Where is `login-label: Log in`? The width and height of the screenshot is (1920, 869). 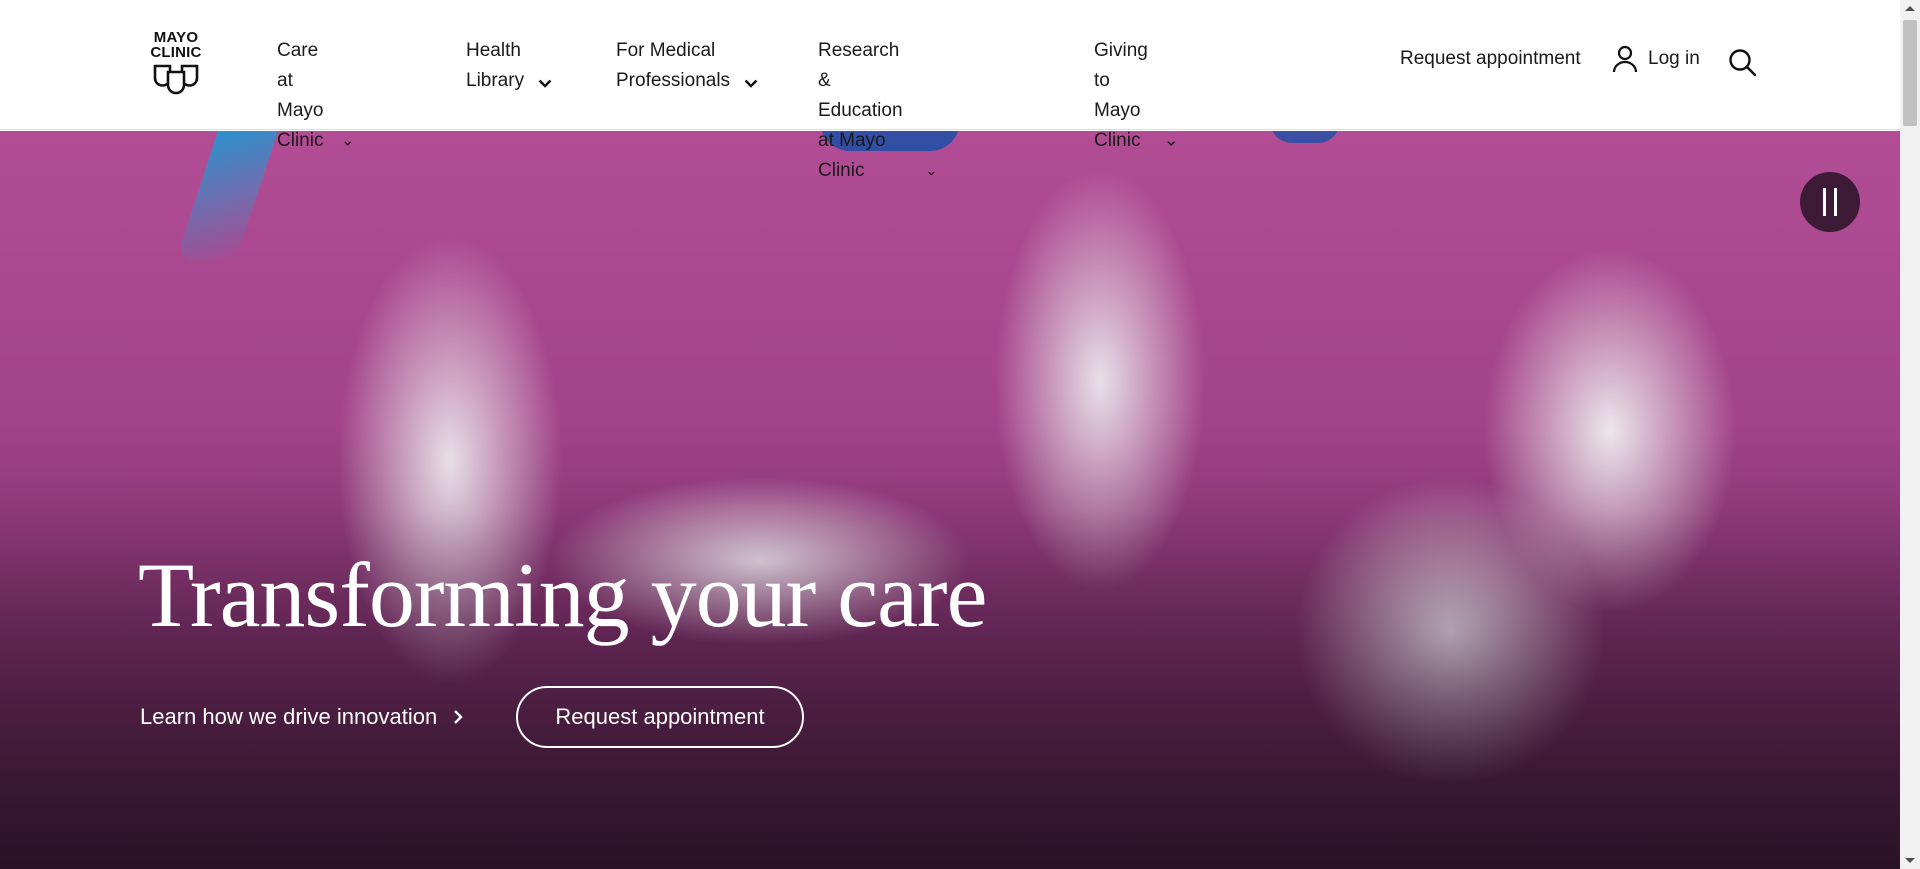
login-label: Log in is located at coordinates (1674, 58).